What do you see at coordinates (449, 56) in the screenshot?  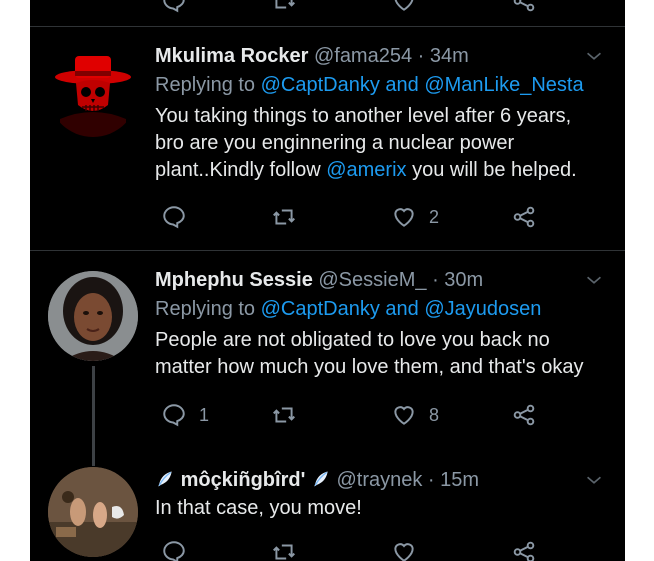 I see `timestamp: 34m` at bounding box center [449, 56].